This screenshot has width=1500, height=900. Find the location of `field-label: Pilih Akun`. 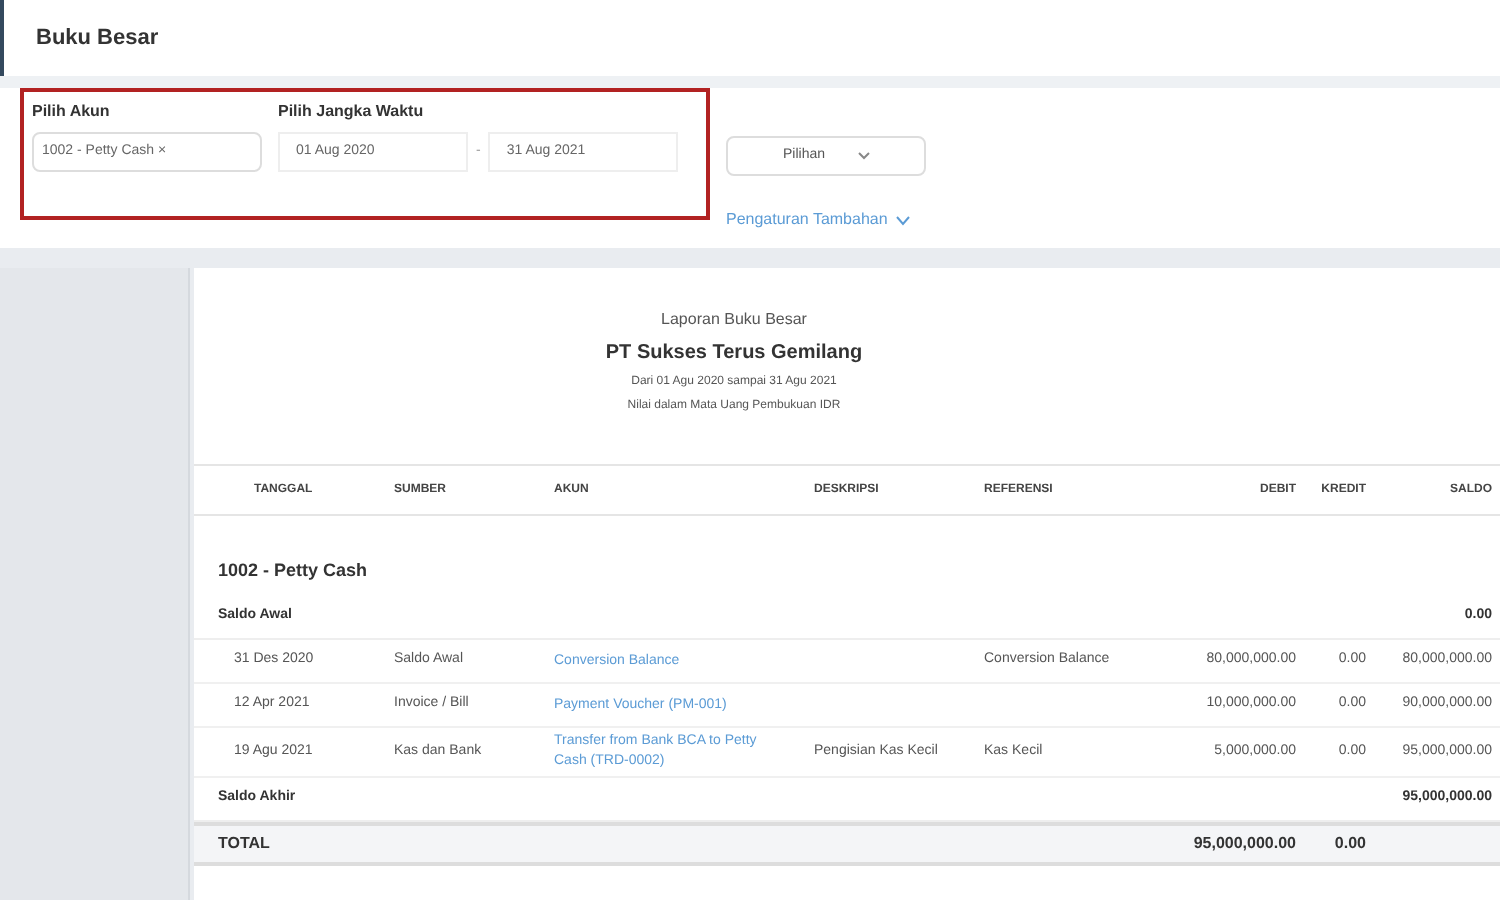

field-label: Pilih Akun is located at coordinates (72, 112).